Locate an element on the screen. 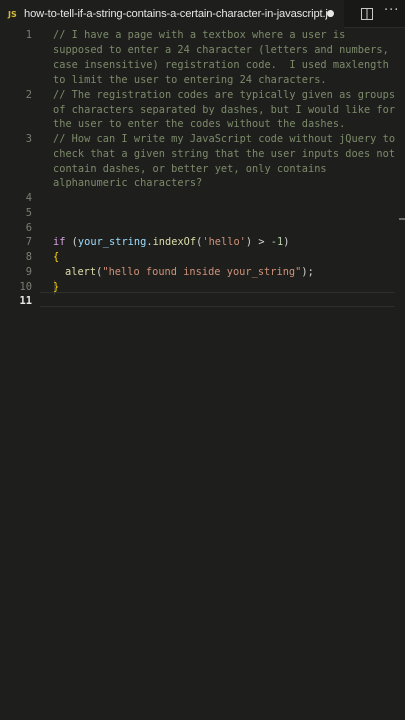 This screenshot has width=405, height=720. punctuation-token: ( is located at coordinates (71, 242).